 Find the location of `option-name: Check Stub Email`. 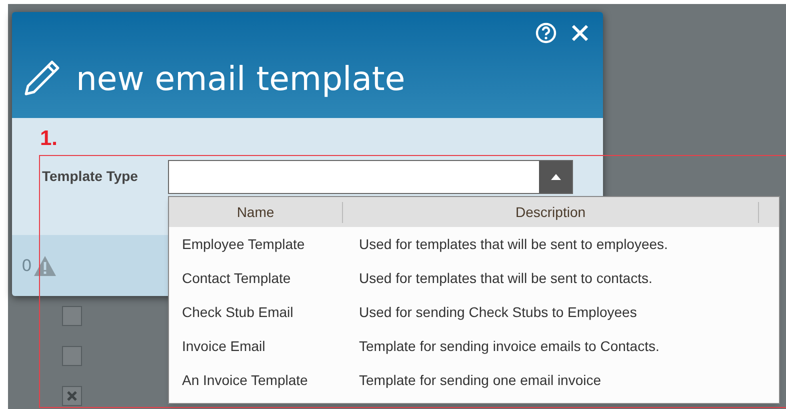

option-name: Check Stub Email is located at coordinates (237, 312).